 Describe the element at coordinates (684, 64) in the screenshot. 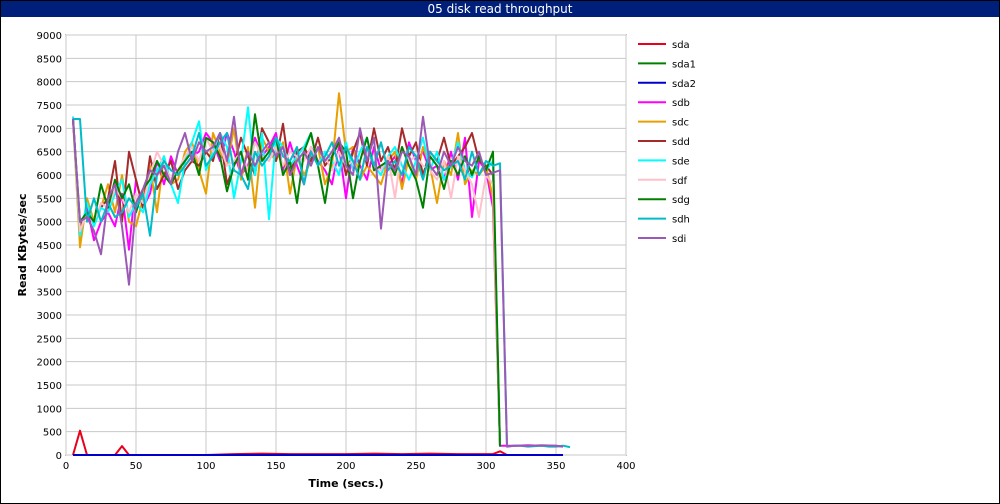

I see `legend-label: sda1` at that location.